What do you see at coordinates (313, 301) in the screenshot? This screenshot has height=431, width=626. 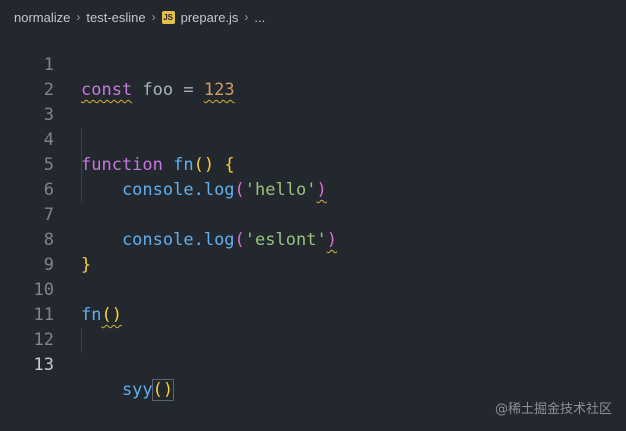 I see `code-line-11: 11` at bounding box center [313, 301].